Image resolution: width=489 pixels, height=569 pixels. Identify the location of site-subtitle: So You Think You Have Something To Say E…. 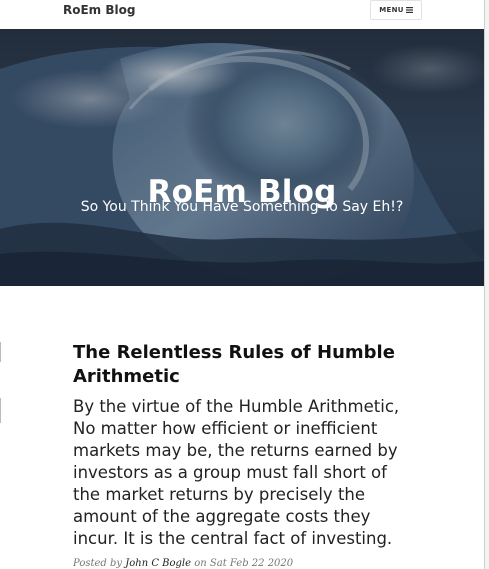
(242, 207).